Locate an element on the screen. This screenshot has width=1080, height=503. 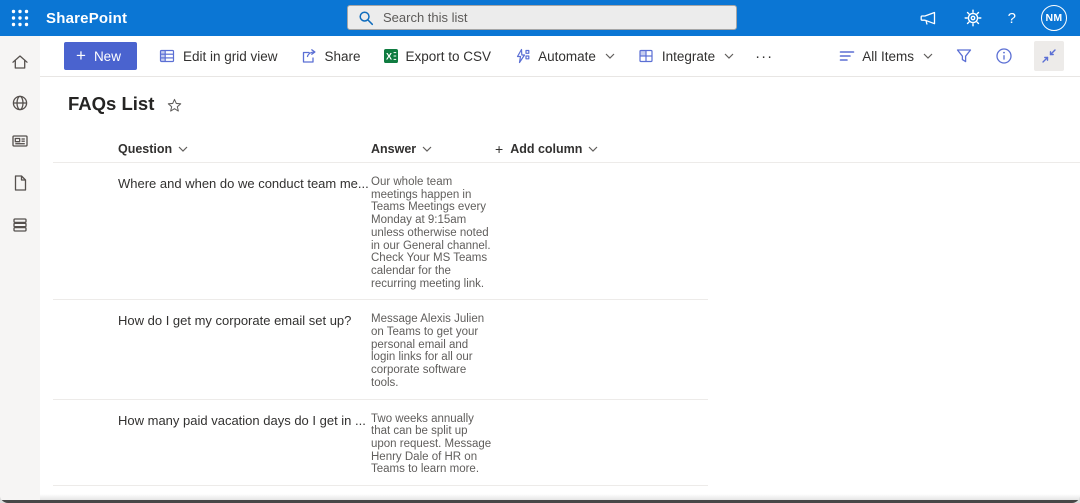
app-title: SharePoint is located at coordinates (86, 18).